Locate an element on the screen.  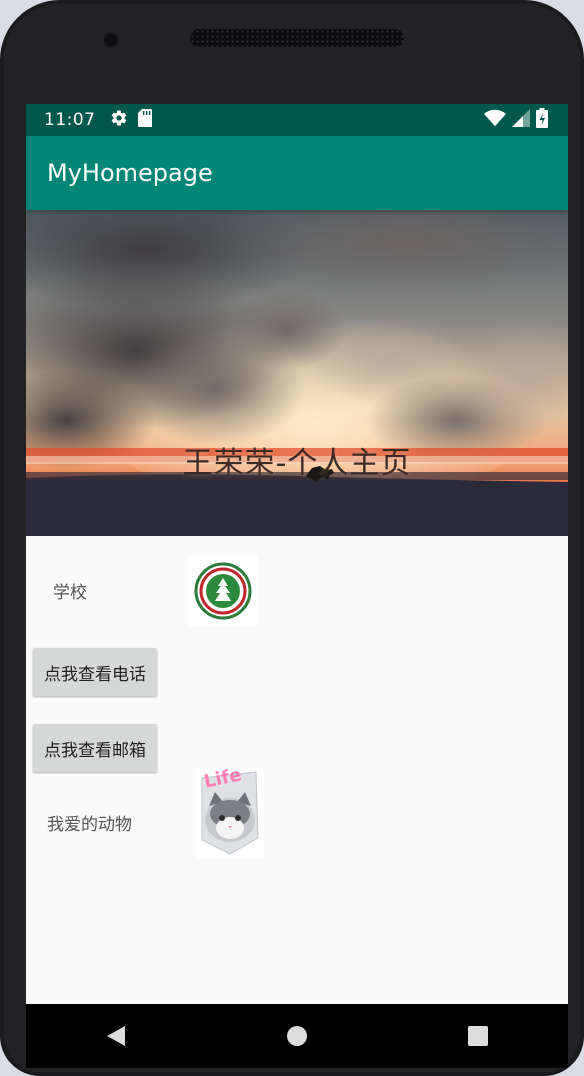
wifi-icon is located at coordinates (495, 120).